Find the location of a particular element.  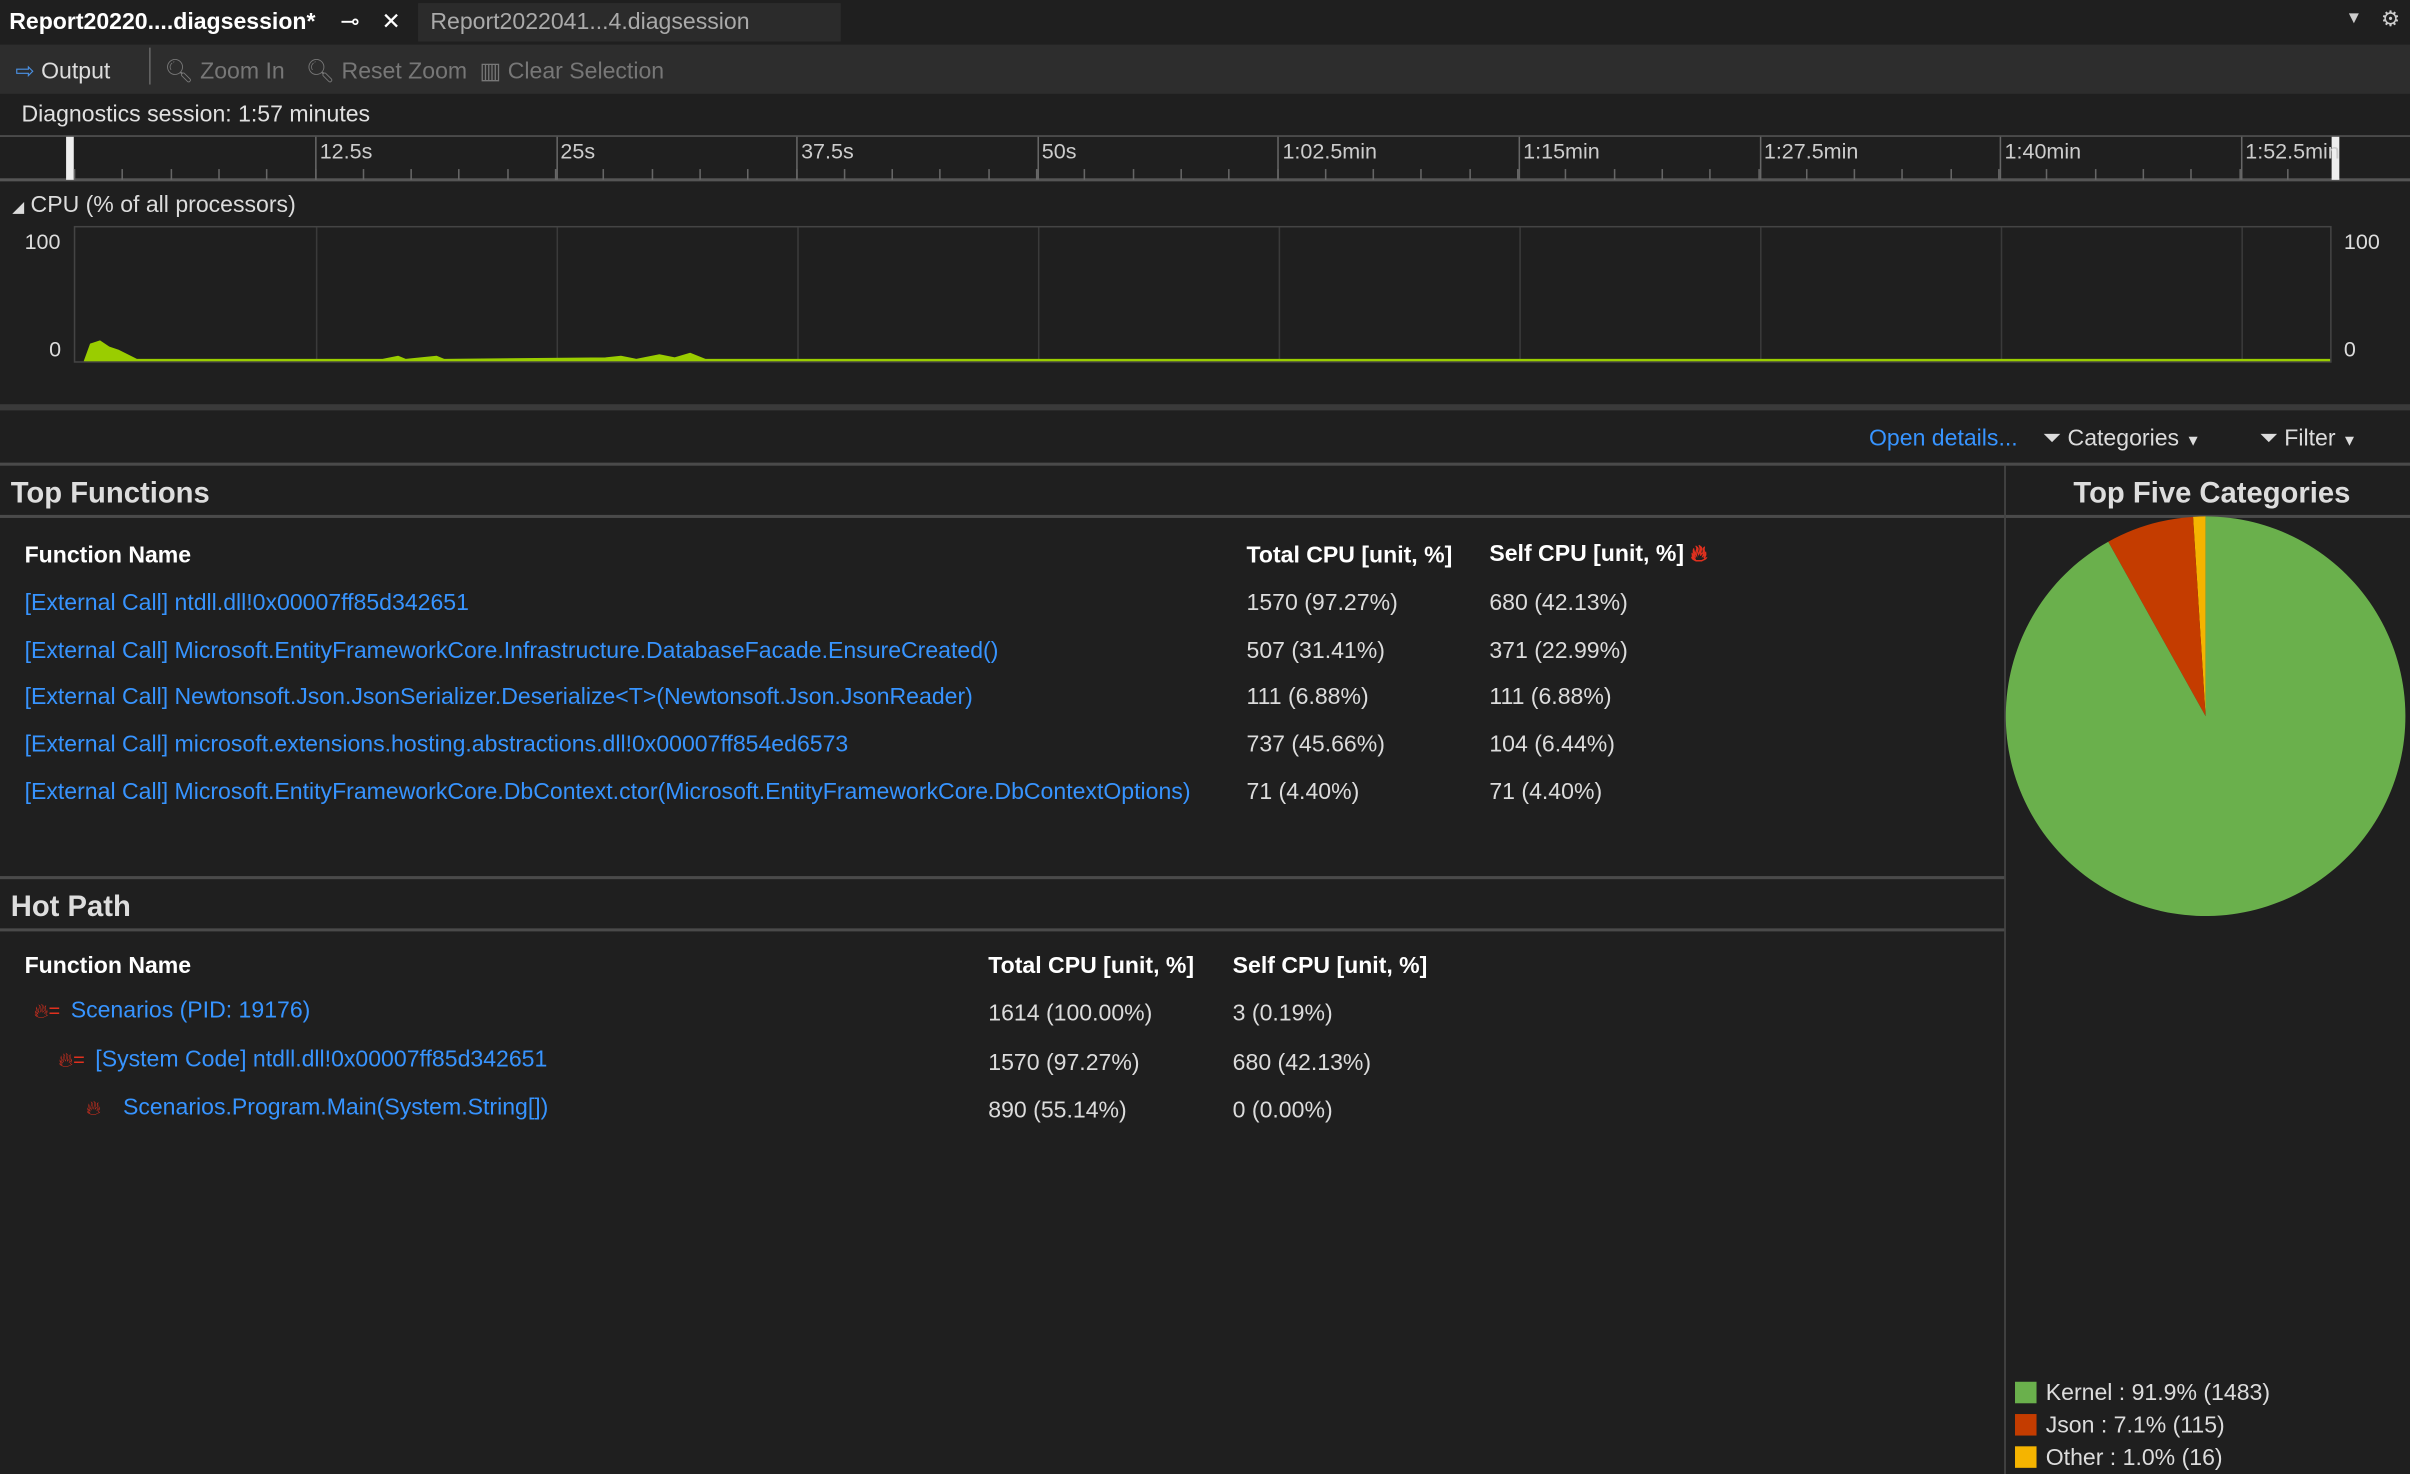

reset-zoom-button: 🔍︎ Reset Zoom is located at coordinates (386, 69).